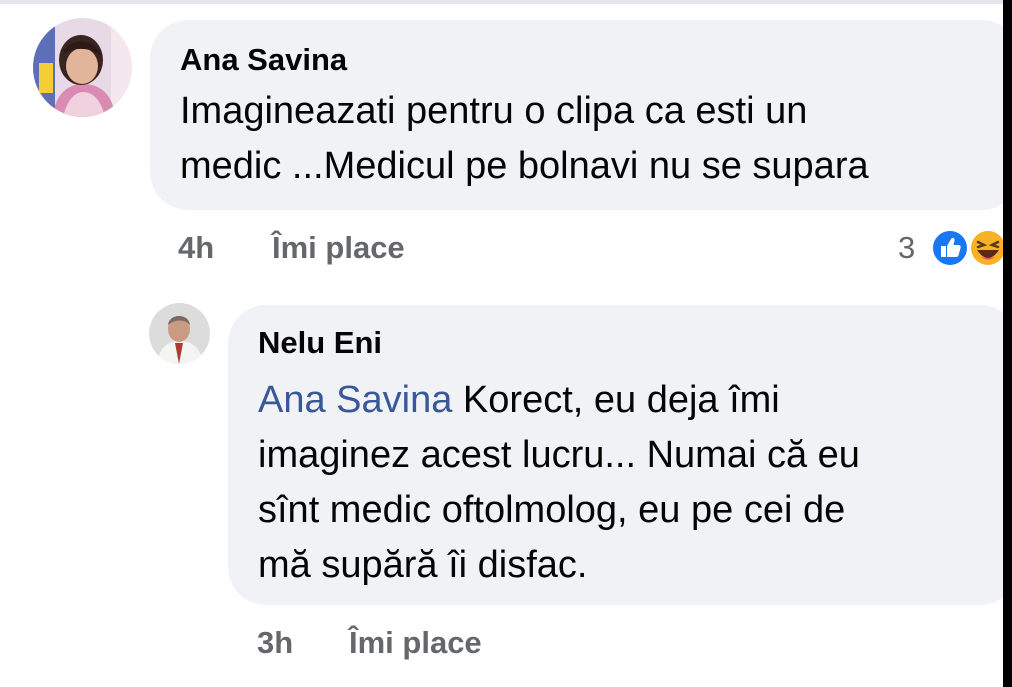 The height and width of the screenshot is (687, 1012). Describe the element at coordinates (552, 510) in the screenshot. I see `reply-text-line: sînt medic oftolmolog, eu pe cei de` at that location.